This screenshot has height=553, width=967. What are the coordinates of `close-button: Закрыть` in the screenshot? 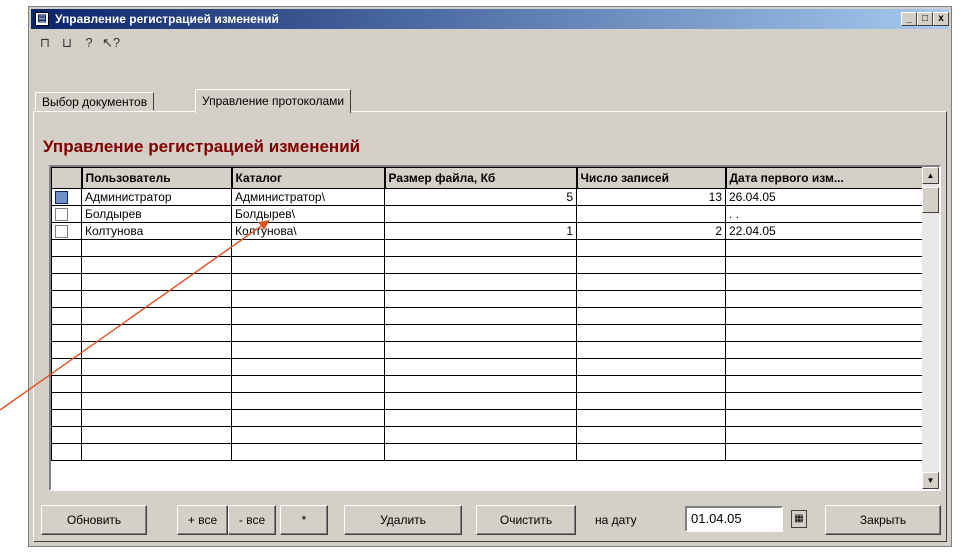 It's located at (883, 520).